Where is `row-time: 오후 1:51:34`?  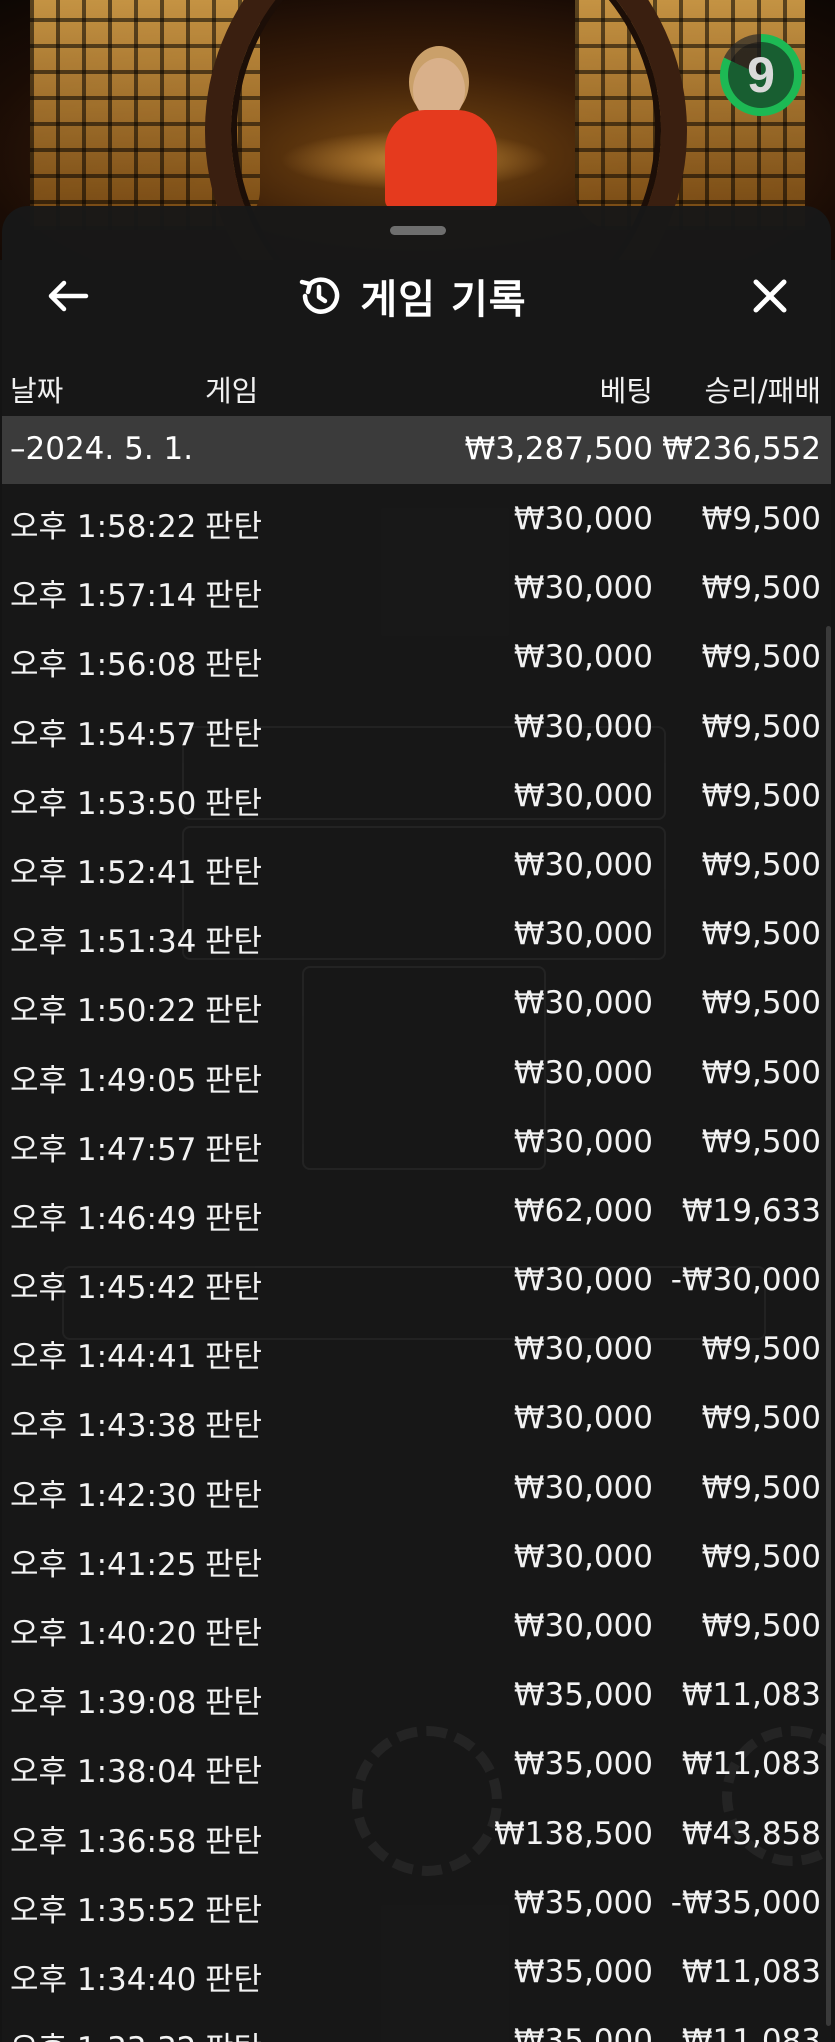 row-time: 오후 1:51:34 is located at coordinates (103, 942).